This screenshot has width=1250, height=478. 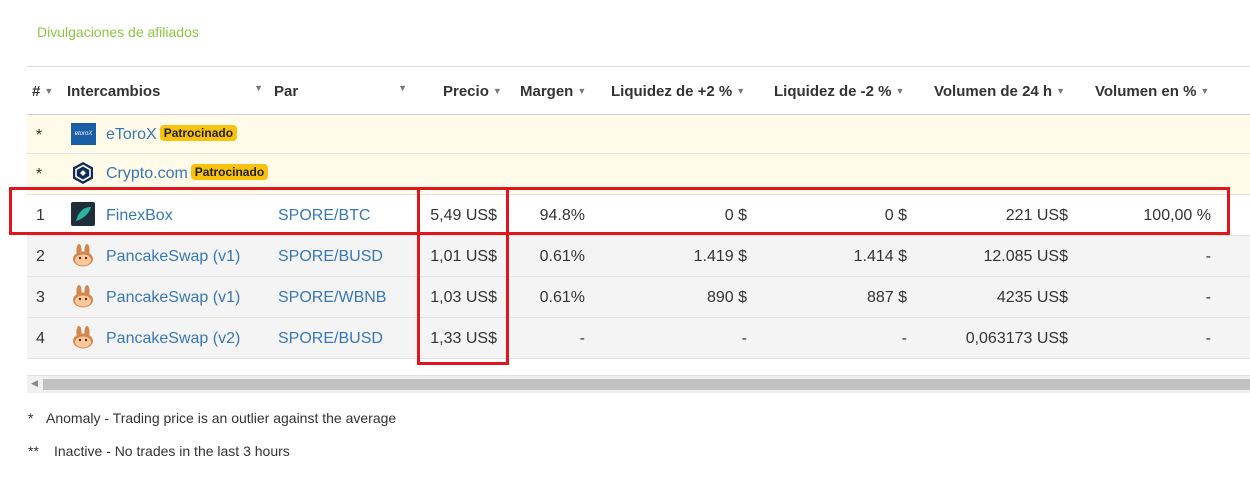 What do you see at coordinates (463, 215) in the screenshot?
I see `price-cell: 5,49 US$` at bounding box center [463, 215].